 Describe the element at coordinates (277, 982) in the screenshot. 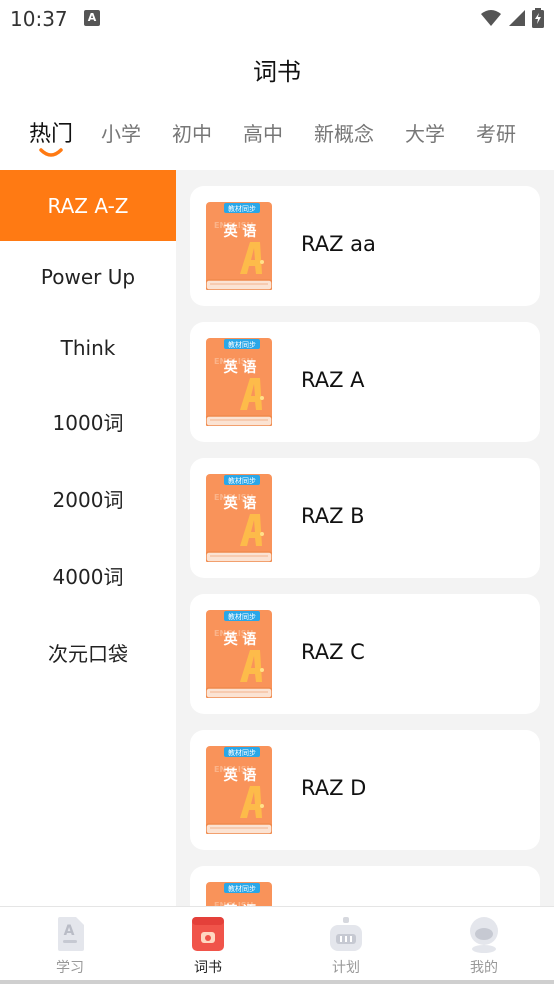

I see `home-indicator` at that location.